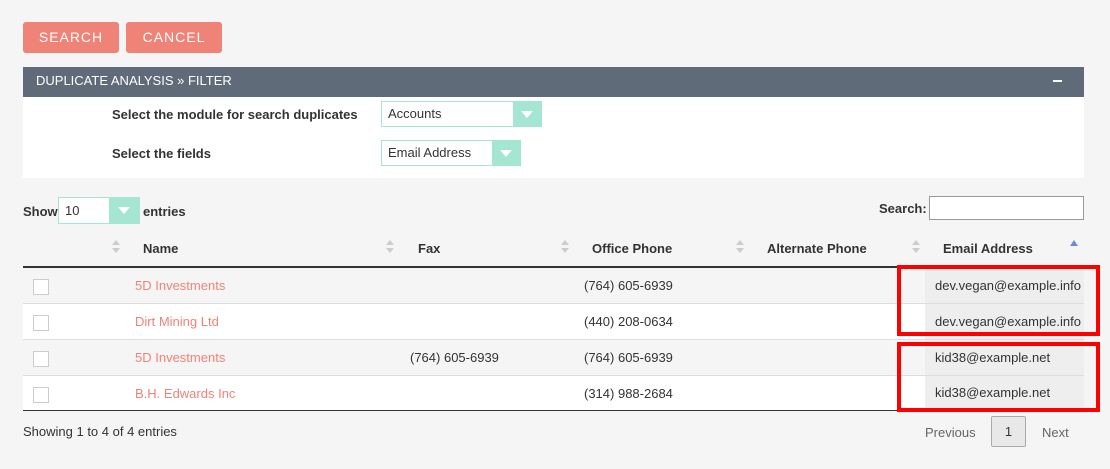  I want to click on column-header-name: Name, so click(160, 248).